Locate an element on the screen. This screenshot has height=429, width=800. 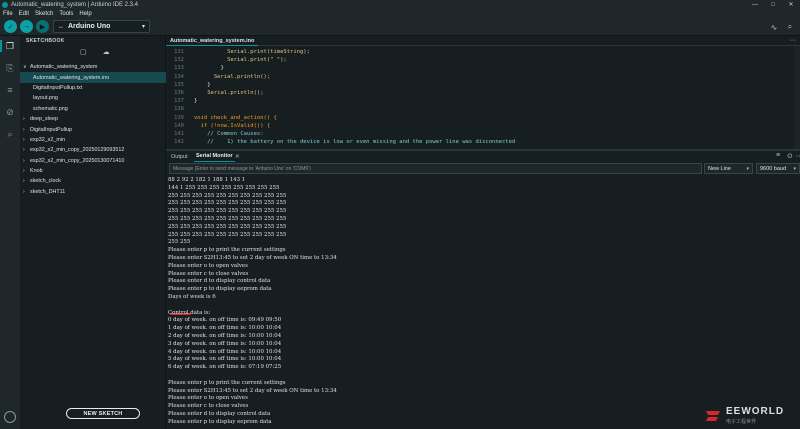
serial-output-line: Please enter o to open valves is located at coordinates (208, 398).